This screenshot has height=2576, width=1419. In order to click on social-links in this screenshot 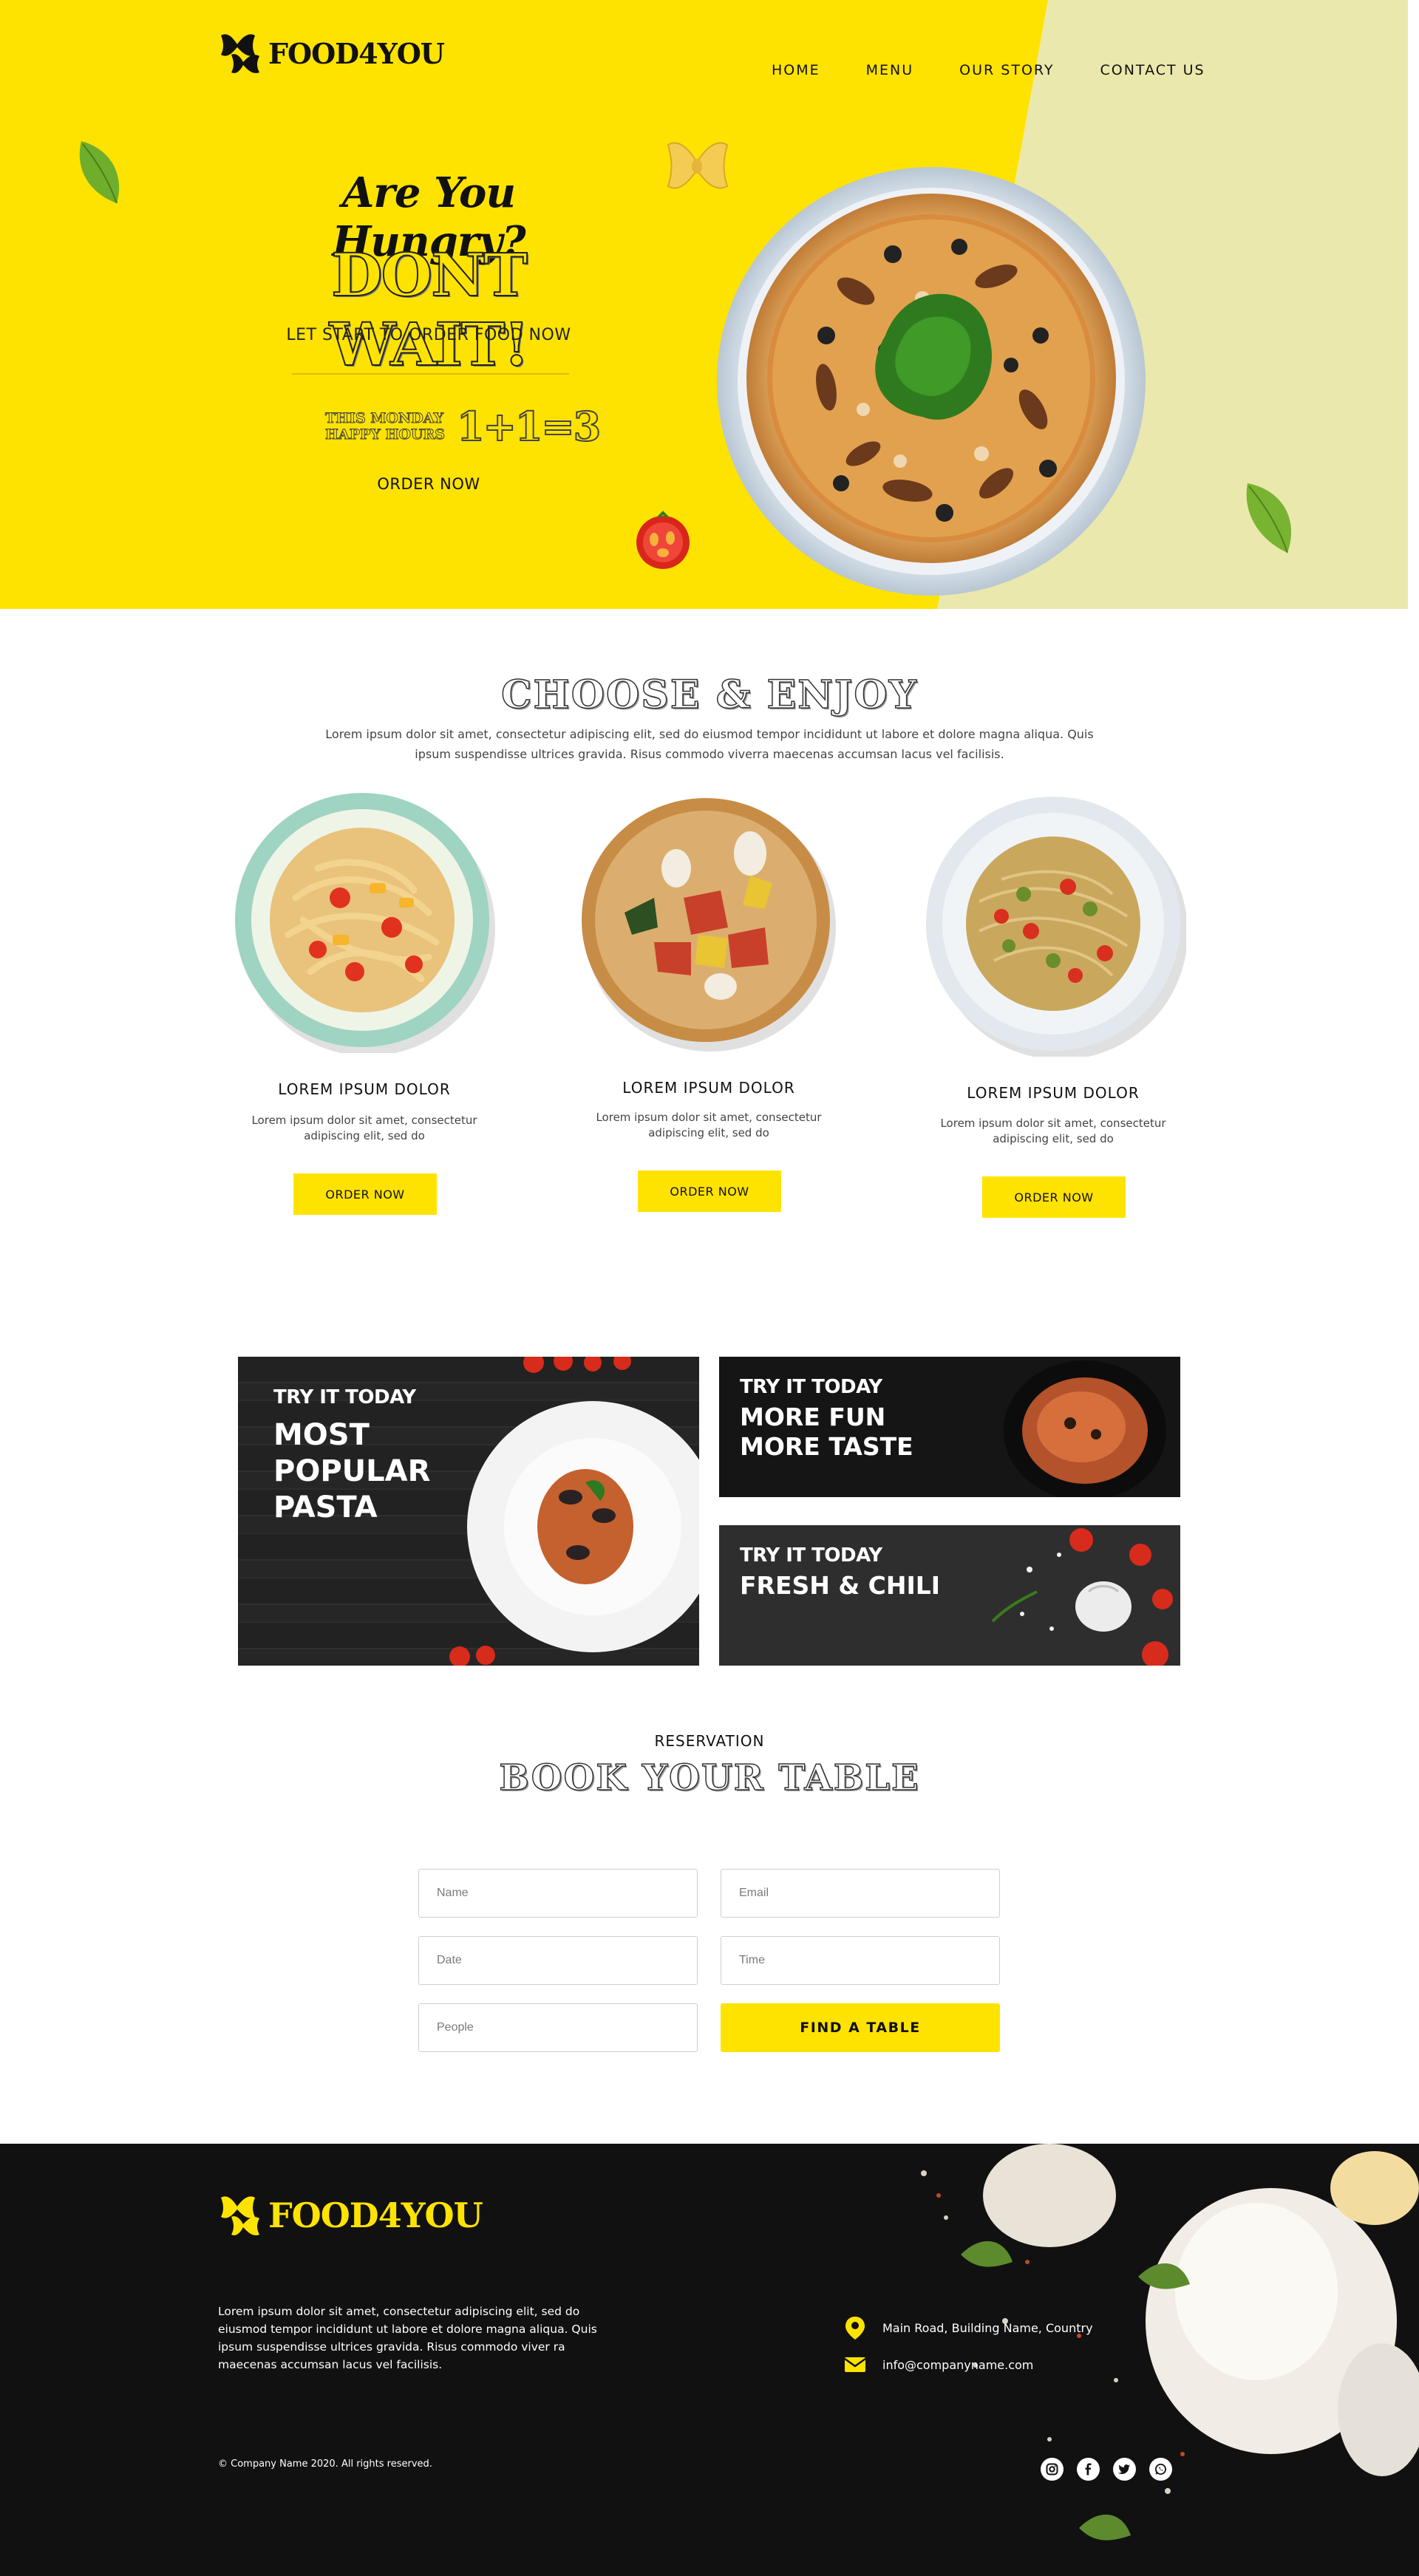, I will do `click(1106, 2469)`.